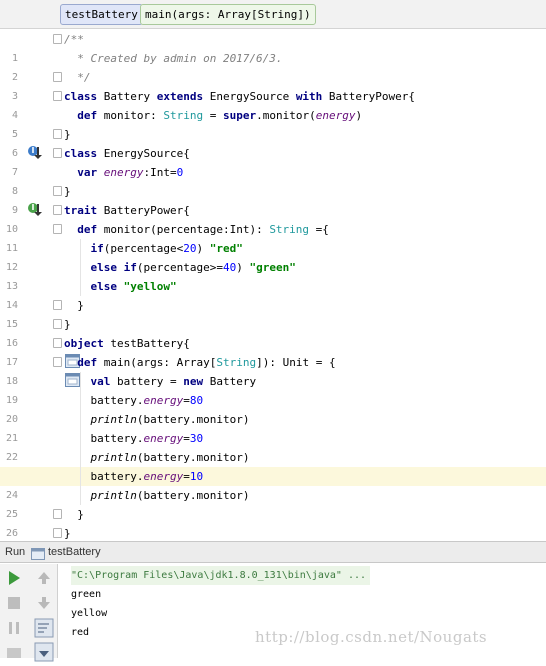 The height and width of the screenshot is (666, 546). I want to click on soft-wrap-icon, so click(44, 628).